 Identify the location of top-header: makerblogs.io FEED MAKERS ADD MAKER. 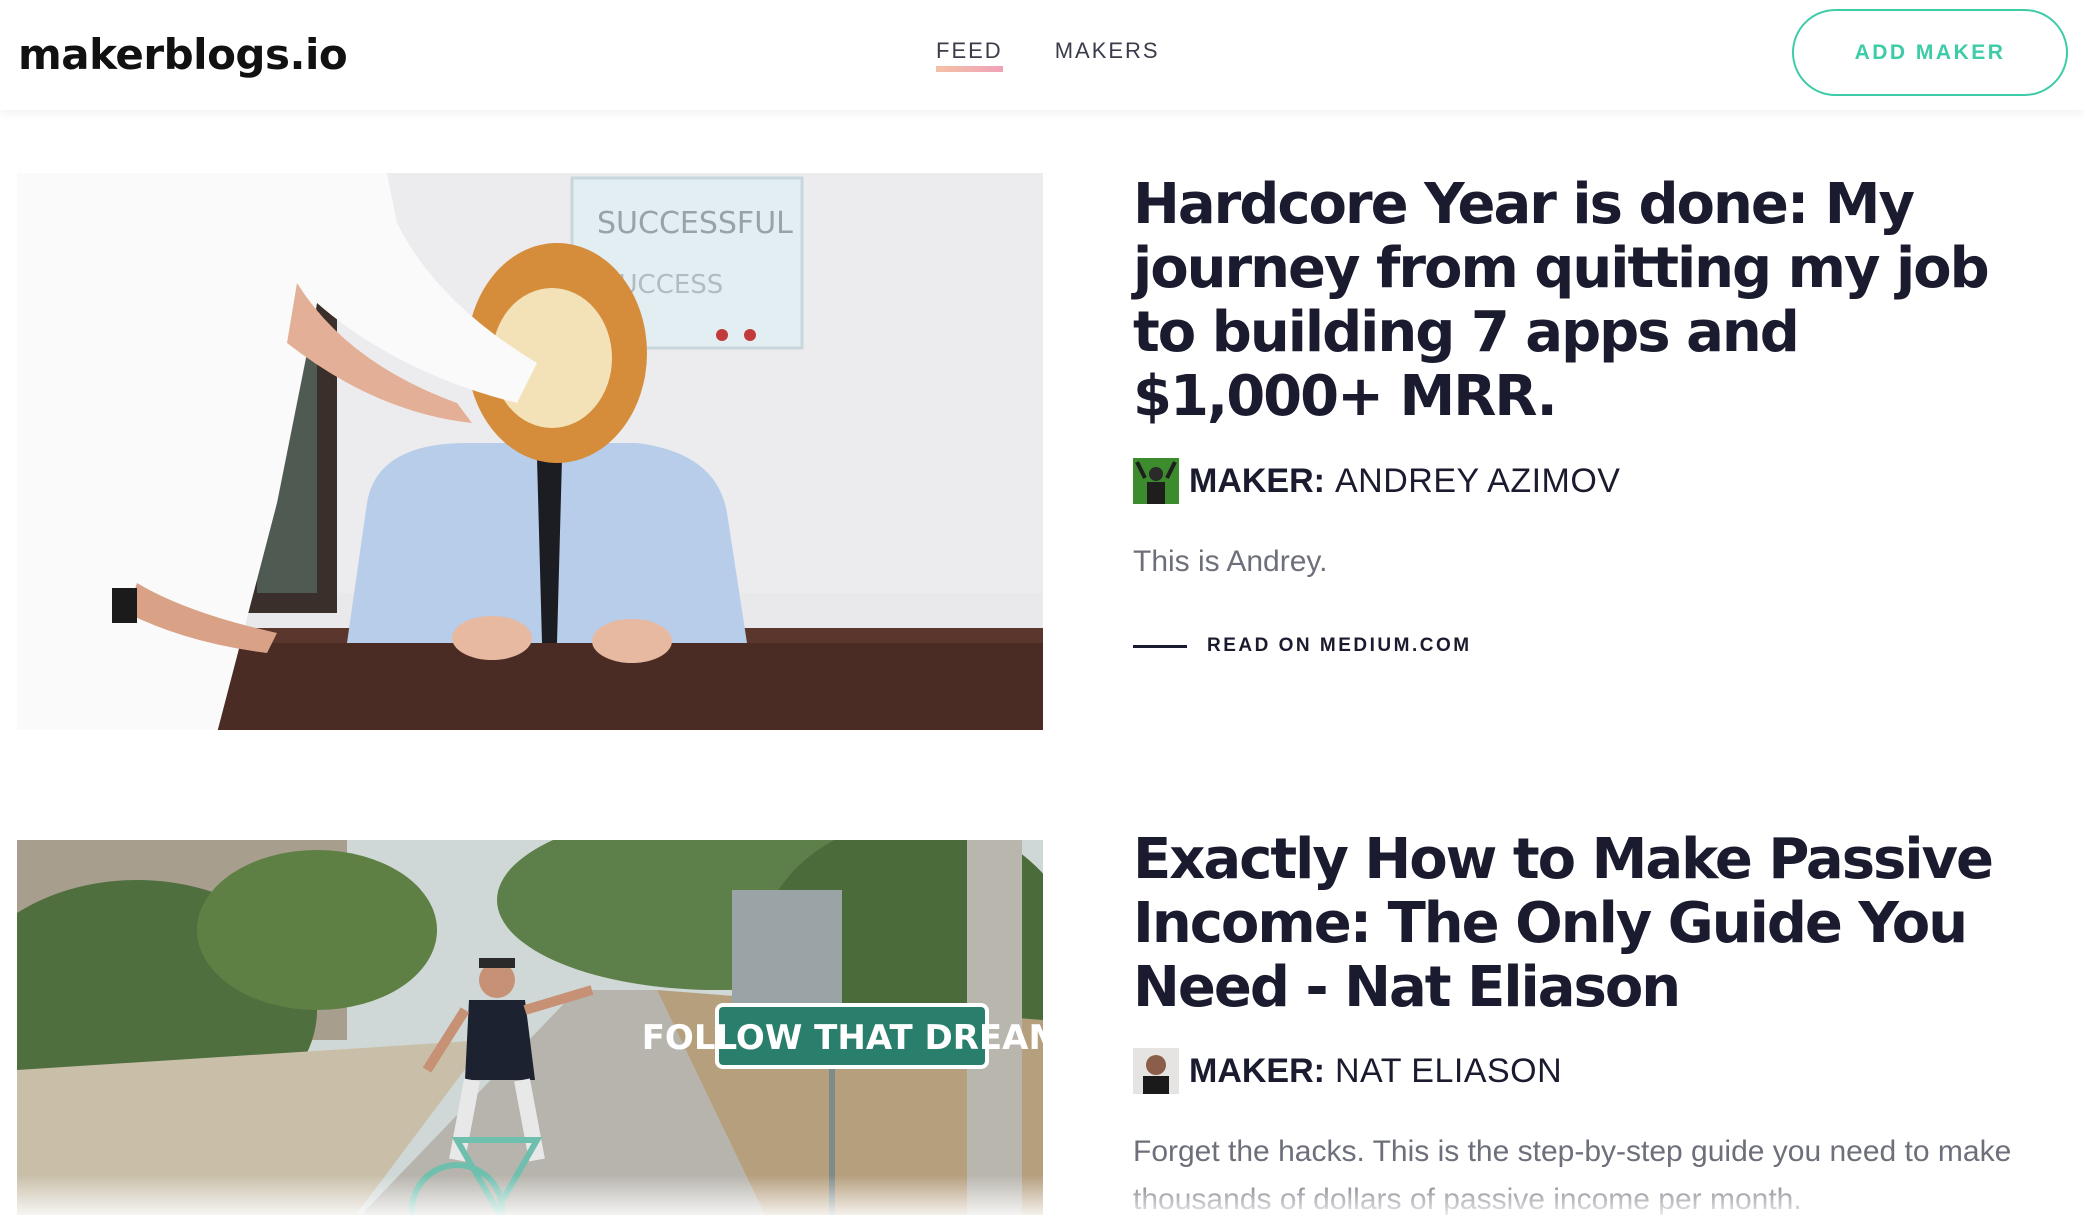
(1042, 55).